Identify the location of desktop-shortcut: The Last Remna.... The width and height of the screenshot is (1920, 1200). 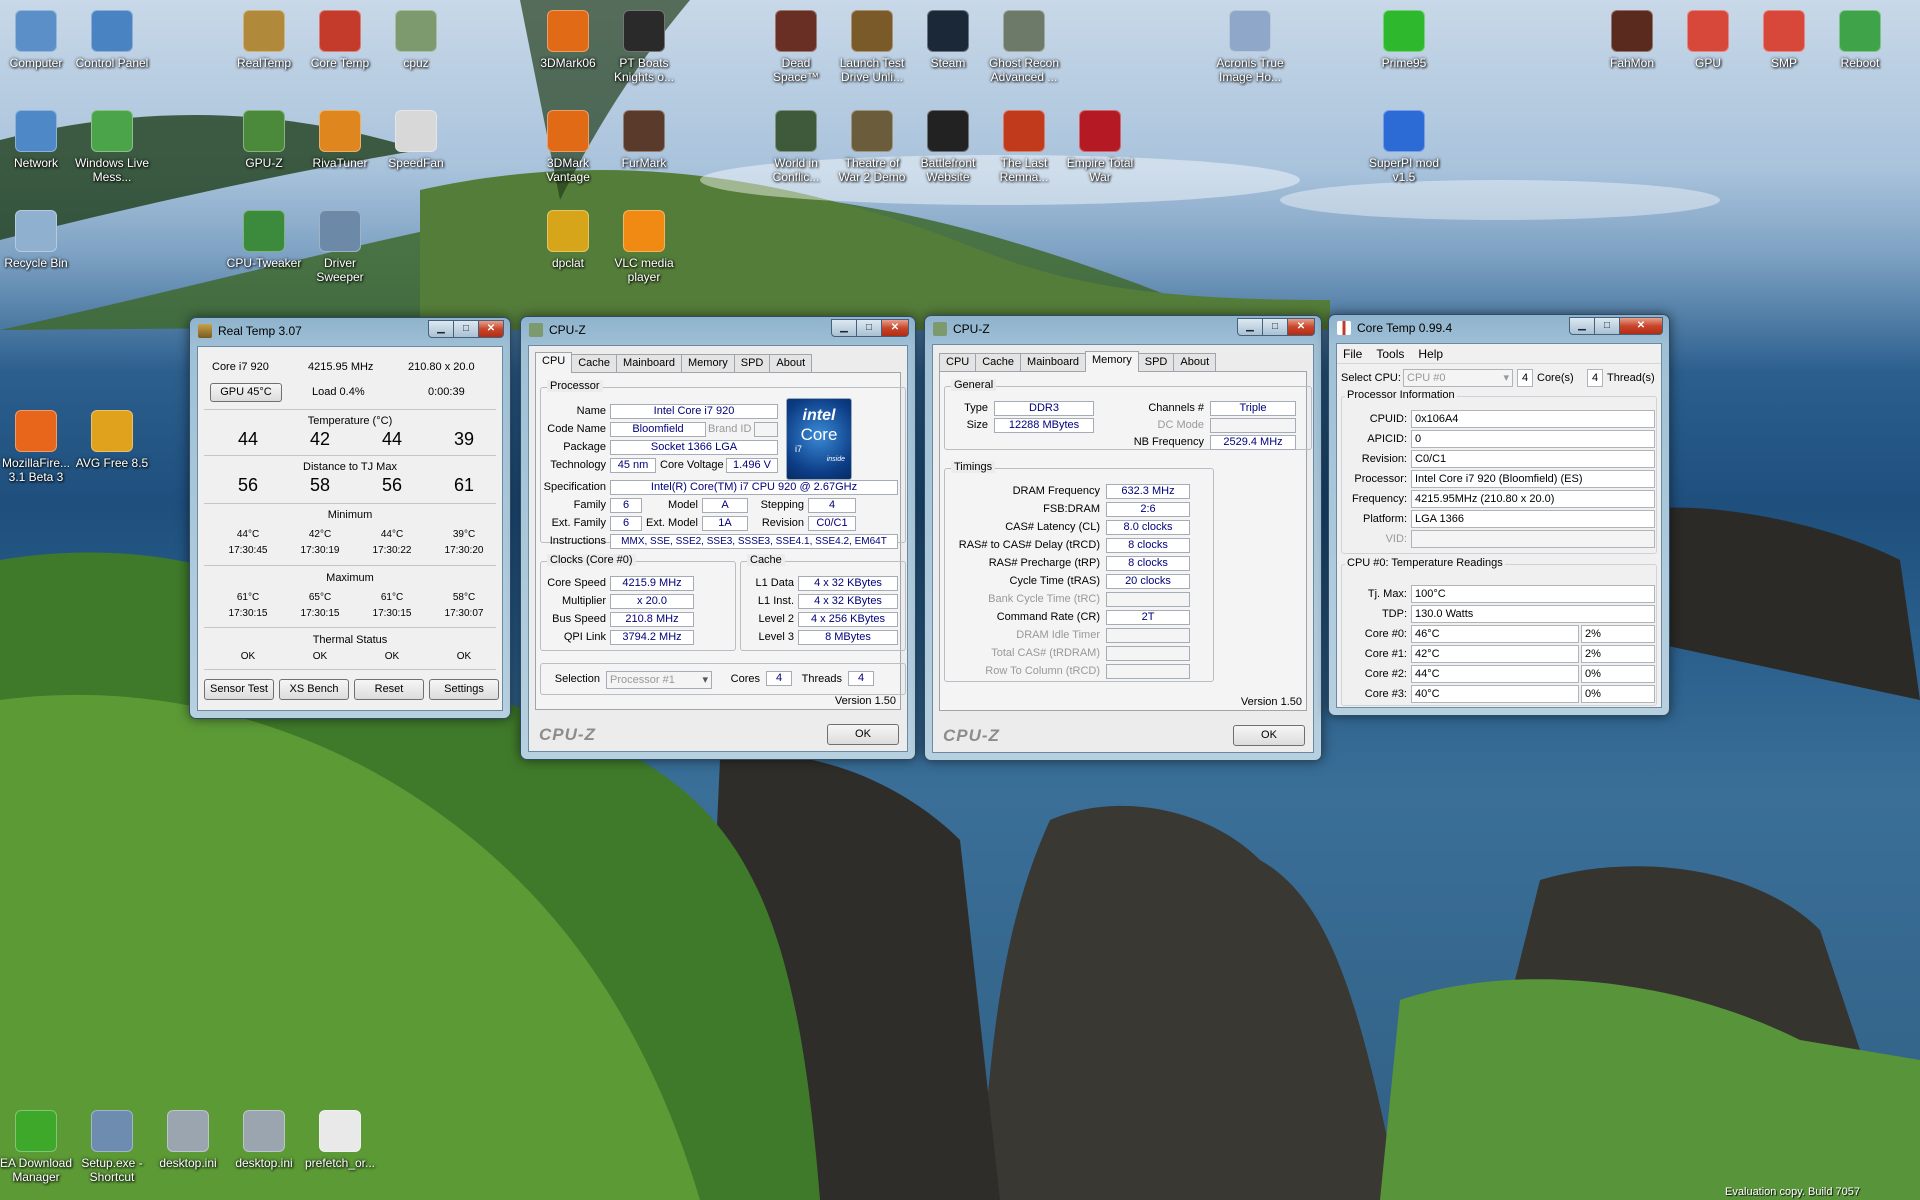
(1024, 147).